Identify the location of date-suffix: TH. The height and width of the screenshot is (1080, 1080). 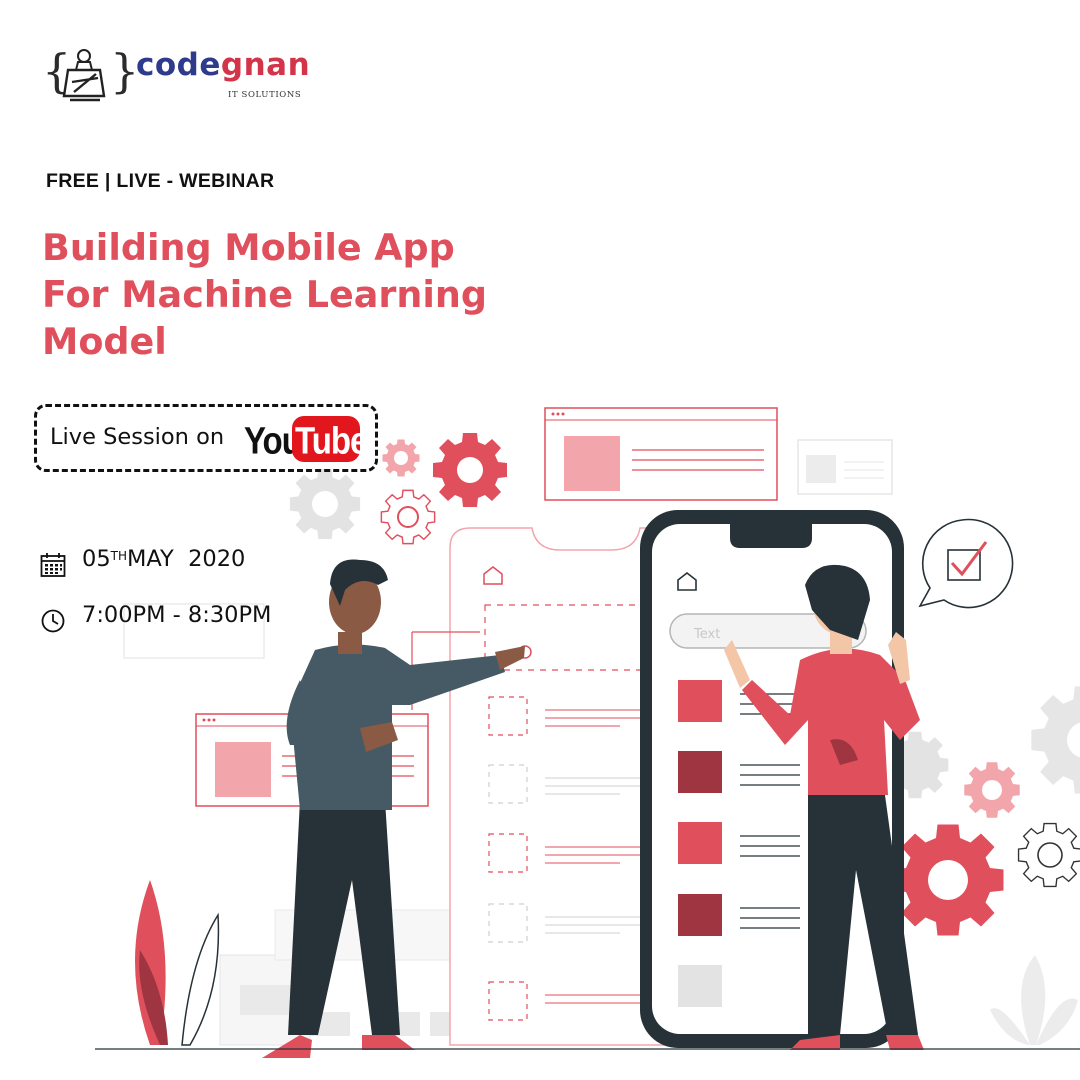
(118, 556).